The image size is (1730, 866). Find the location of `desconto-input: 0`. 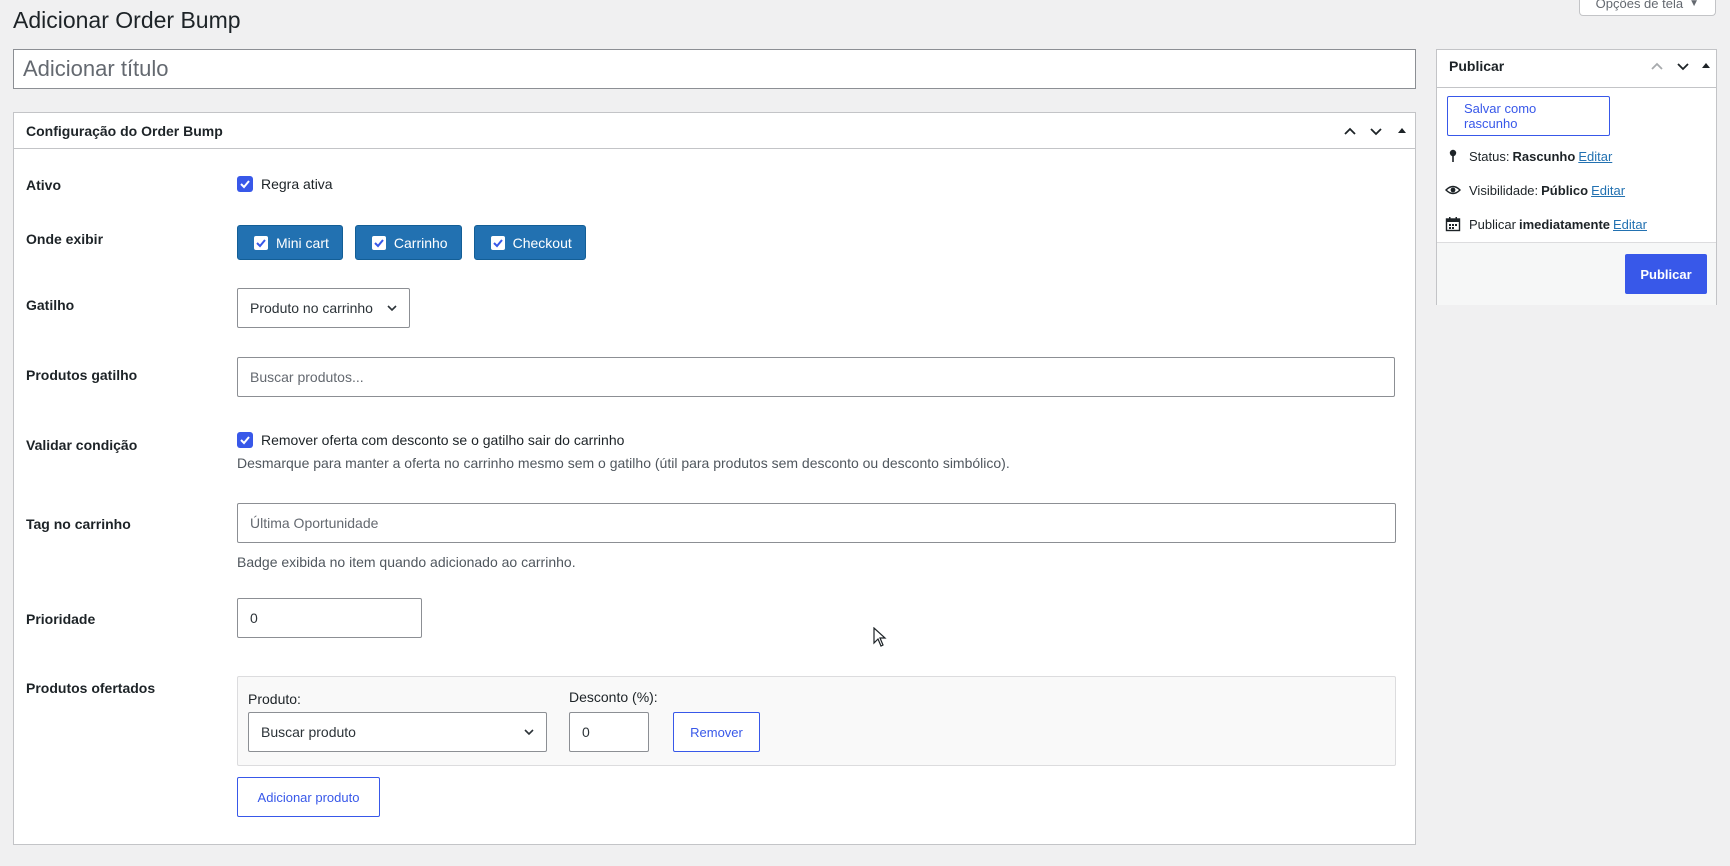

desconto-input: 0 is located at coordinates (609, 732).